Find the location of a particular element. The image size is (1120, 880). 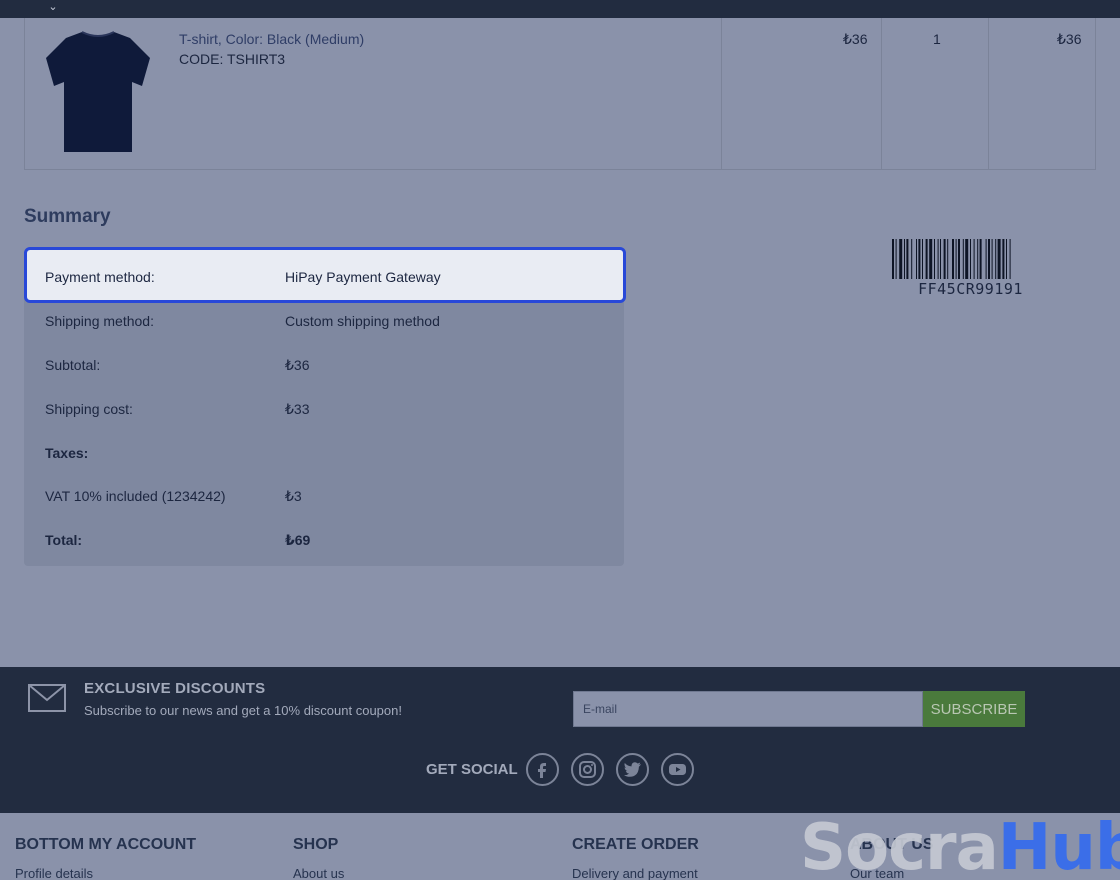

summary-label: Shipping cost: is located at coordinates (89, 409).